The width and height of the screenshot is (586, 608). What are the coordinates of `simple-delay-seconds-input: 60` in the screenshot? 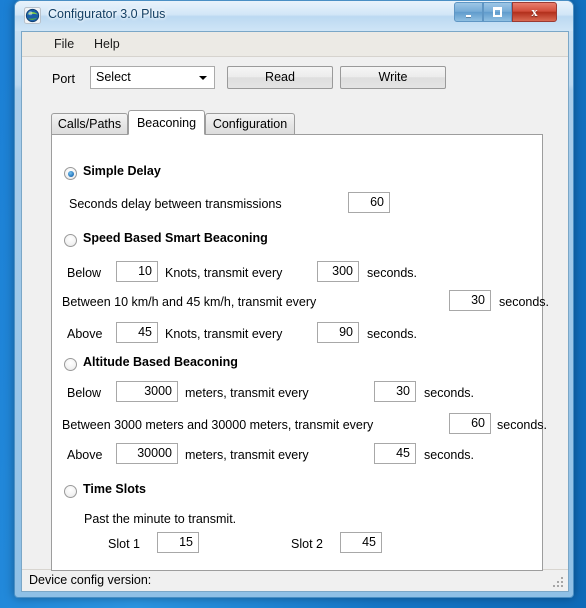 It's located at (369, 202).